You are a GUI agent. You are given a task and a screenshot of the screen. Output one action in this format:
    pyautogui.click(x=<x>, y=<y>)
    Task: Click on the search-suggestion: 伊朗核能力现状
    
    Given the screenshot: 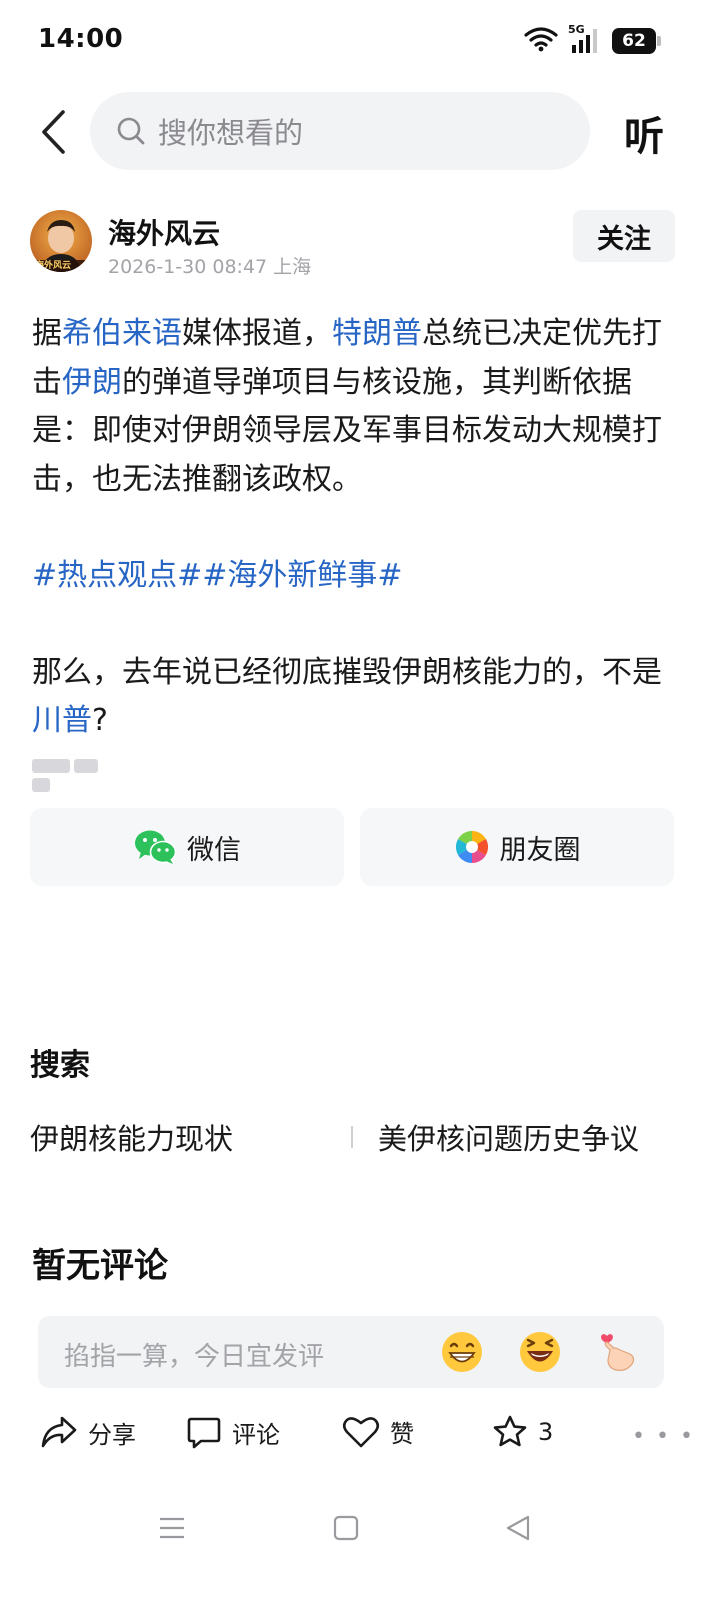 What is the action you would take?
    pyautogui.click(x=131, y=1137)
    